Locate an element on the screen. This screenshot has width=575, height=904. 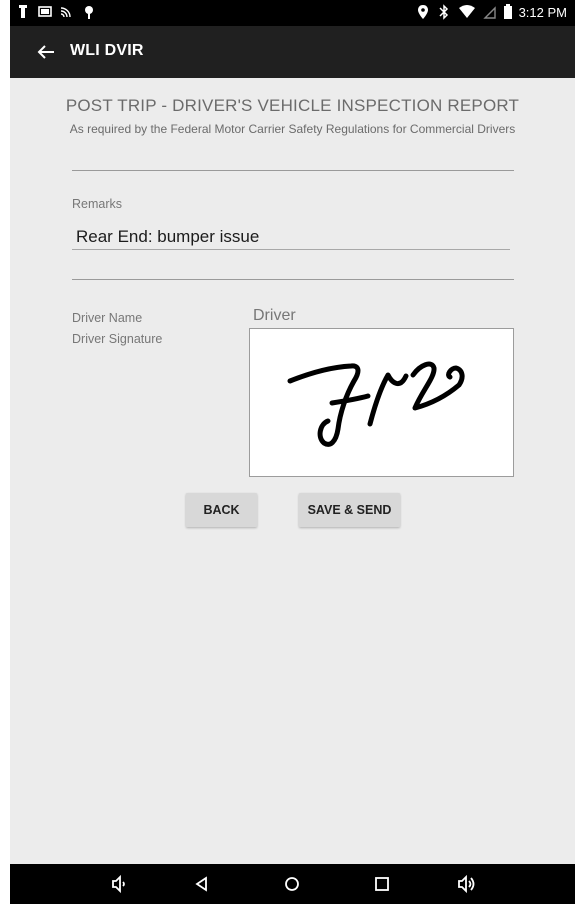
status-right-icons: 3:12 PM is located at coordinates (491, 12).